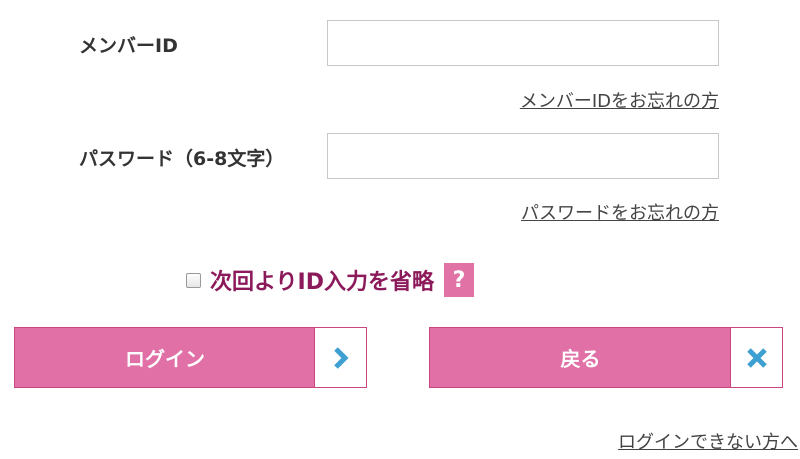  Describe the element at coordinates (619, 100) in the screenshot. I see `forgot-member-id-link: メンバーIDをお忘れの方` at that location.